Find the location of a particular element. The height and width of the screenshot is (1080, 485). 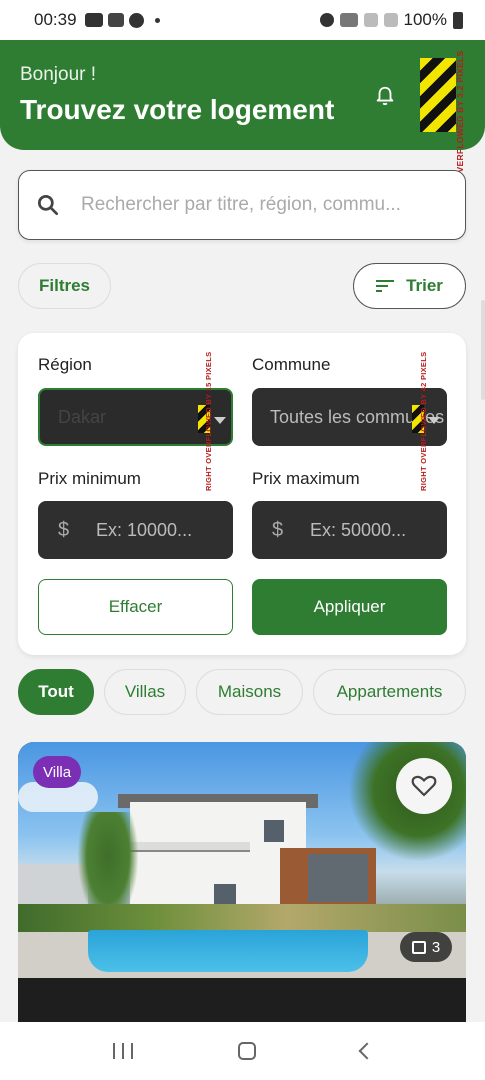

apply-button: Appliquer is located at coordinates (349, 607).